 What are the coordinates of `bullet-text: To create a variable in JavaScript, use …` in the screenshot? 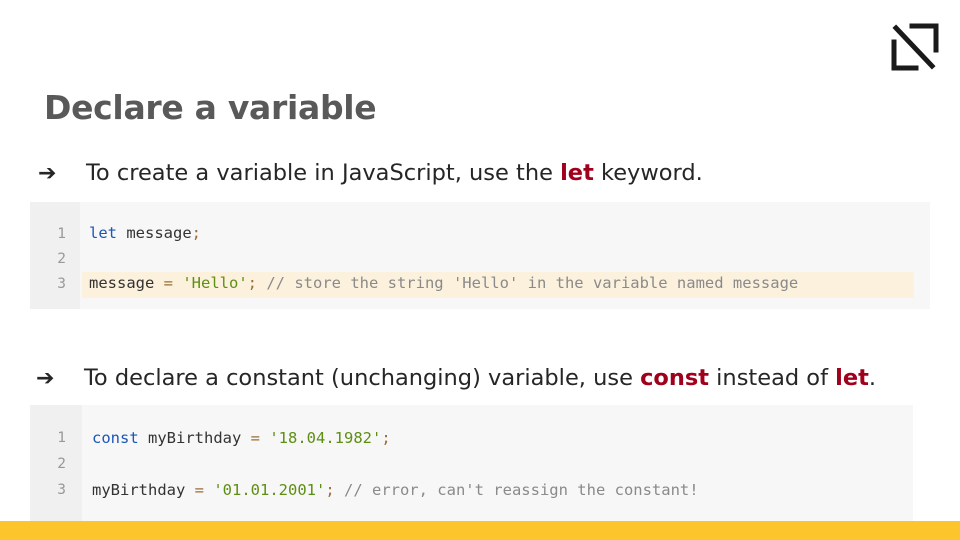 It's located at (323, 173).